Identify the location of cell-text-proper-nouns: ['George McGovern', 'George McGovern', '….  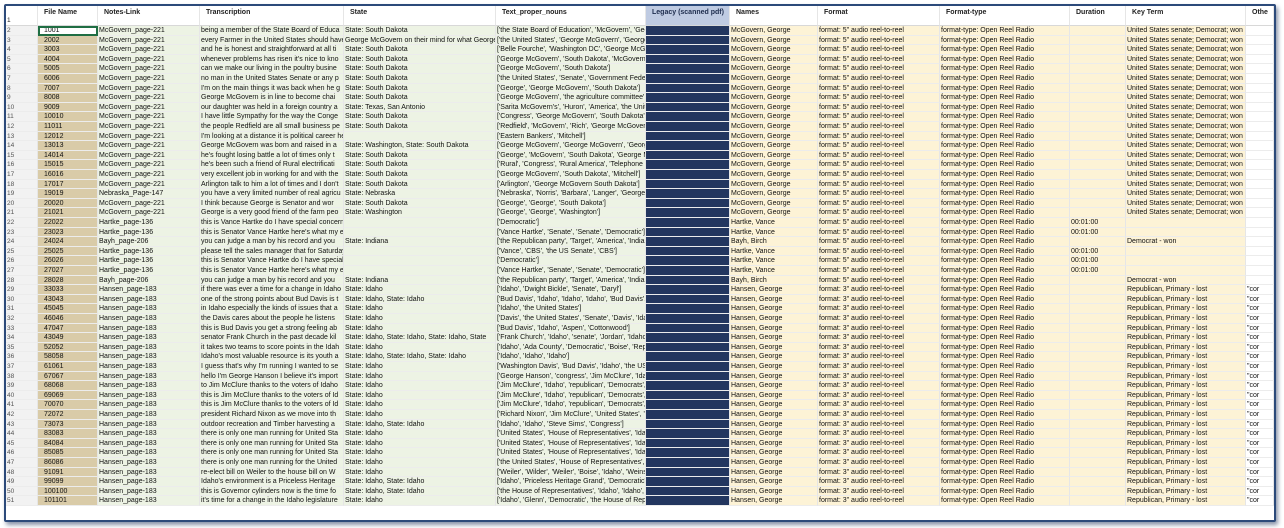
(571, 146).